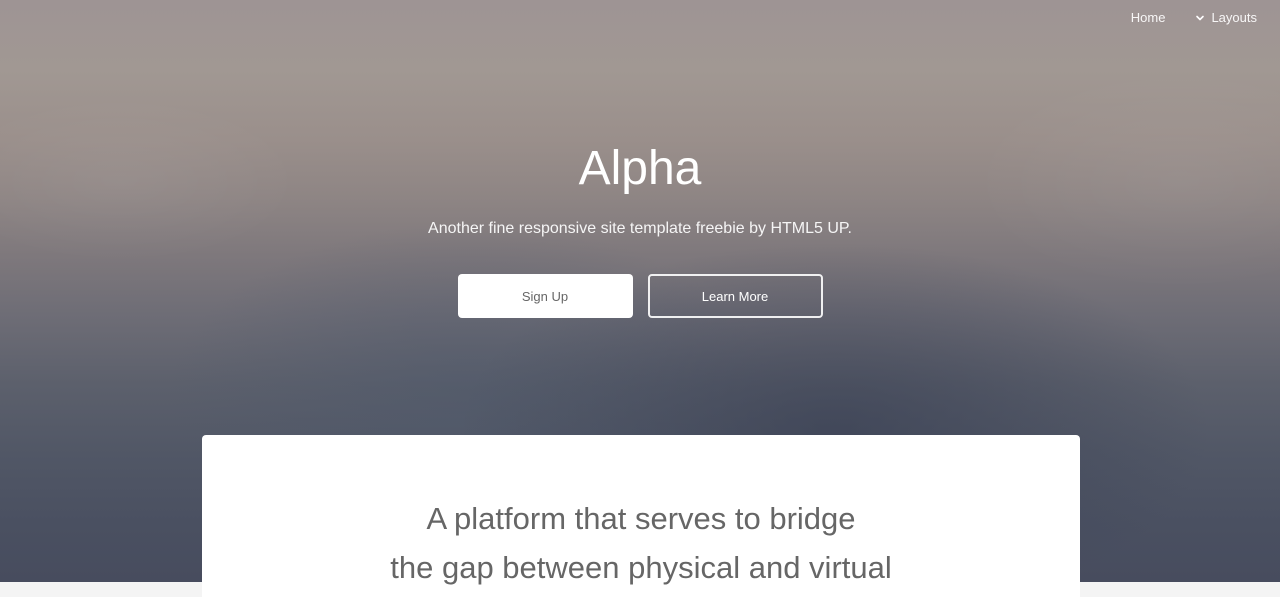 The width and height of the screenshot is (1280, 597). What do you see at coordinates (640, 168) in the screenshot?
I see `hero-title: Alpha` at bounding box center [640, 168].